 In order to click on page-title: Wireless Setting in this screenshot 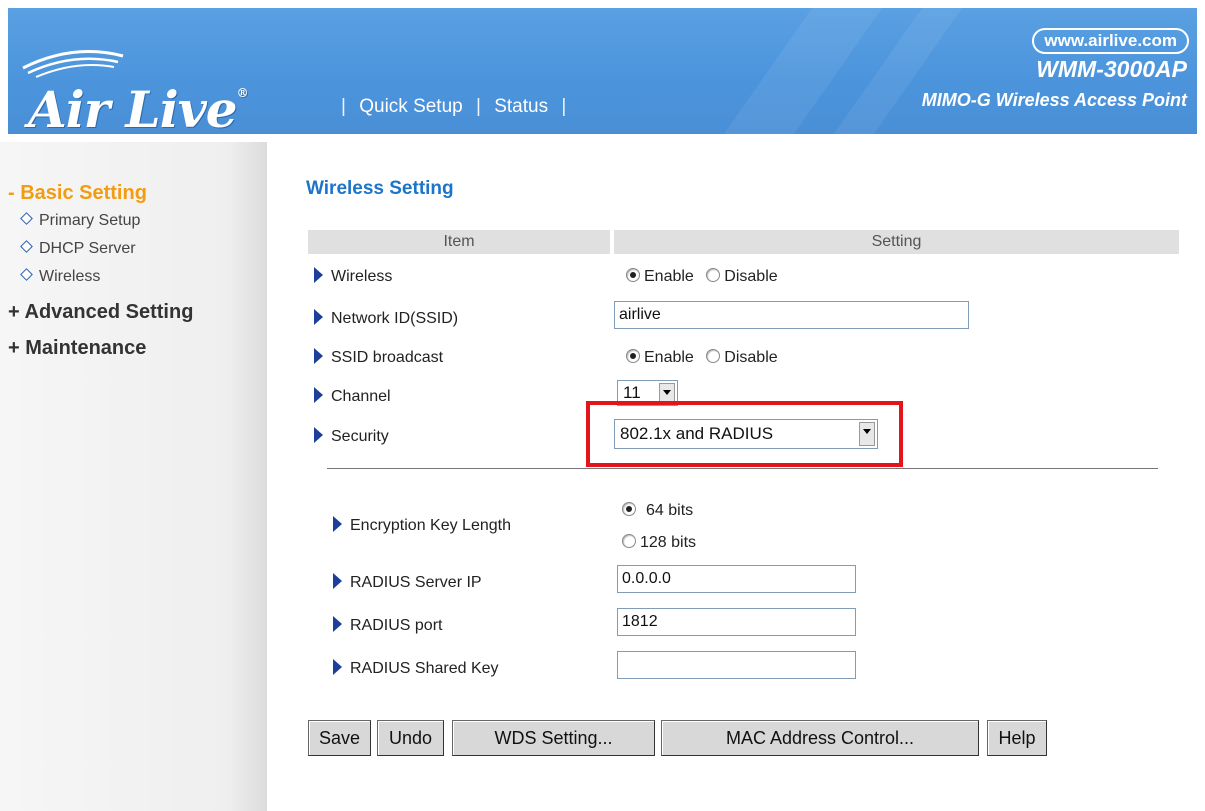, I will do `click(380, 188)`.